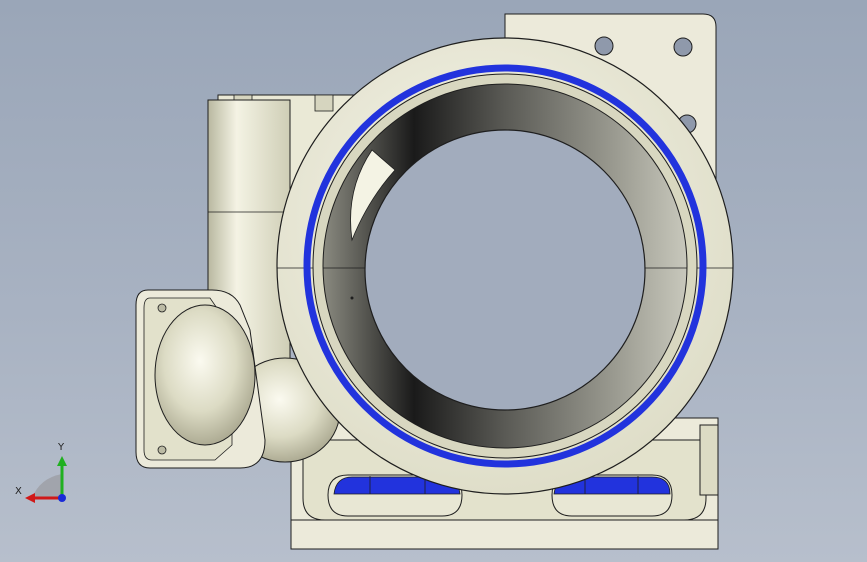 Image resolution: width=867 pixels, height=562 pixels. Describe the element at coordinates (62, 498) in the screenshot. I see `z-axis-dot` at that location.